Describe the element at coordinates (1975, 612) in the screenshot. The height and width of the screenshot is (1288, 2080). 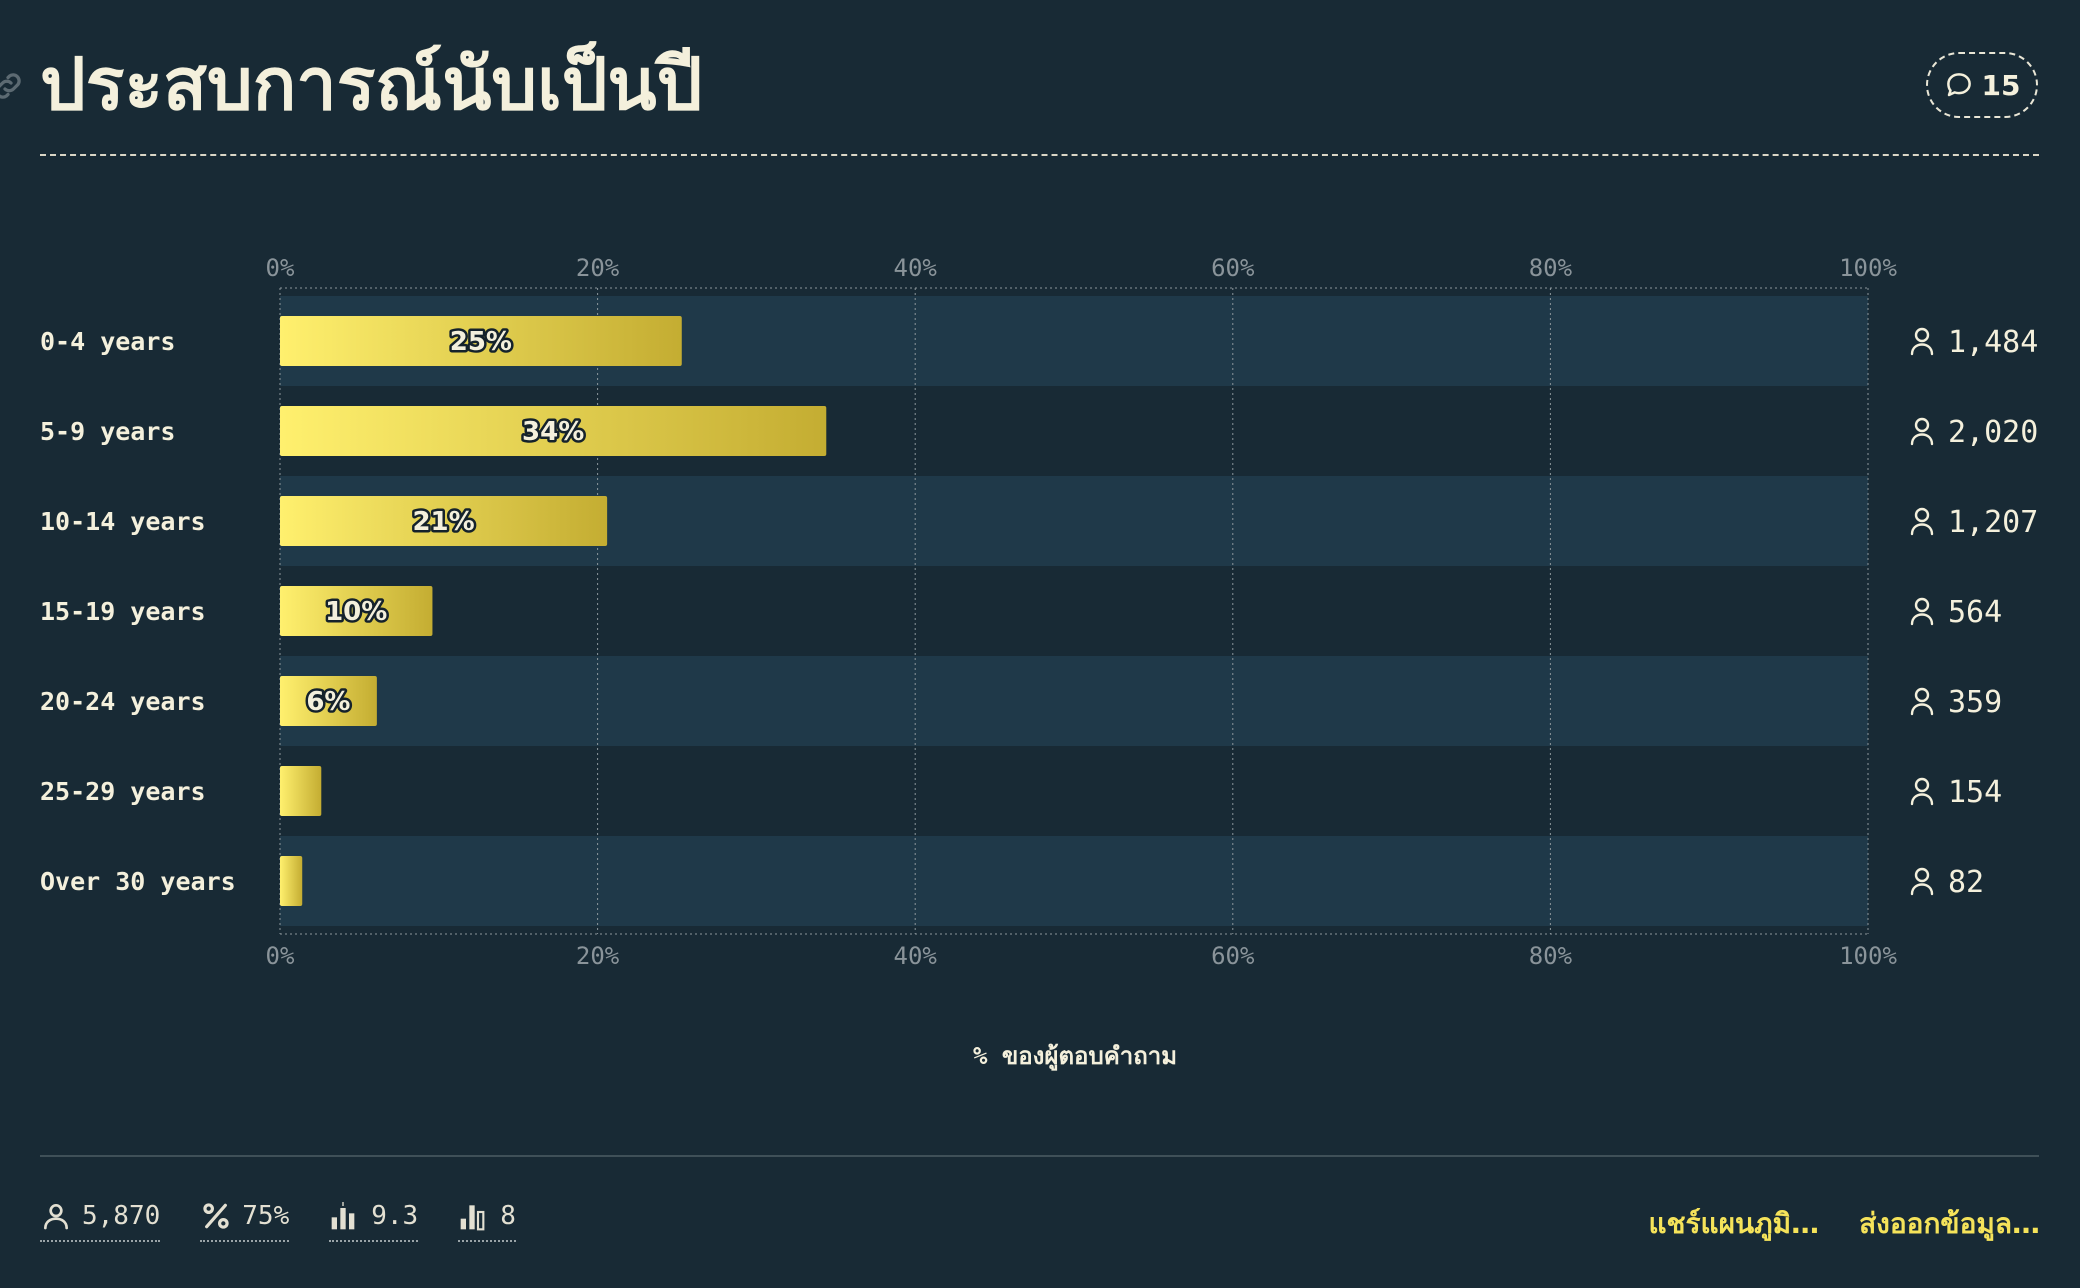
I see `respondent-count: 564` at that location.